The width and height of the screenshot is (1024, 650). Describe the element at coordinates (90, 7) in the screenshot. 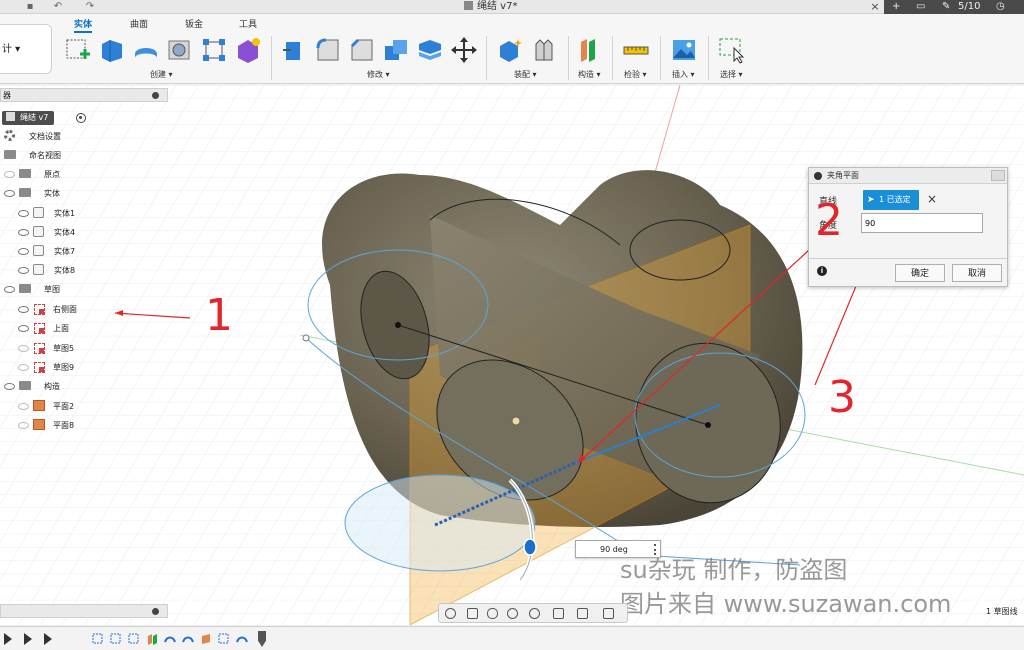

I see `redo-icon: ↷` at that location.